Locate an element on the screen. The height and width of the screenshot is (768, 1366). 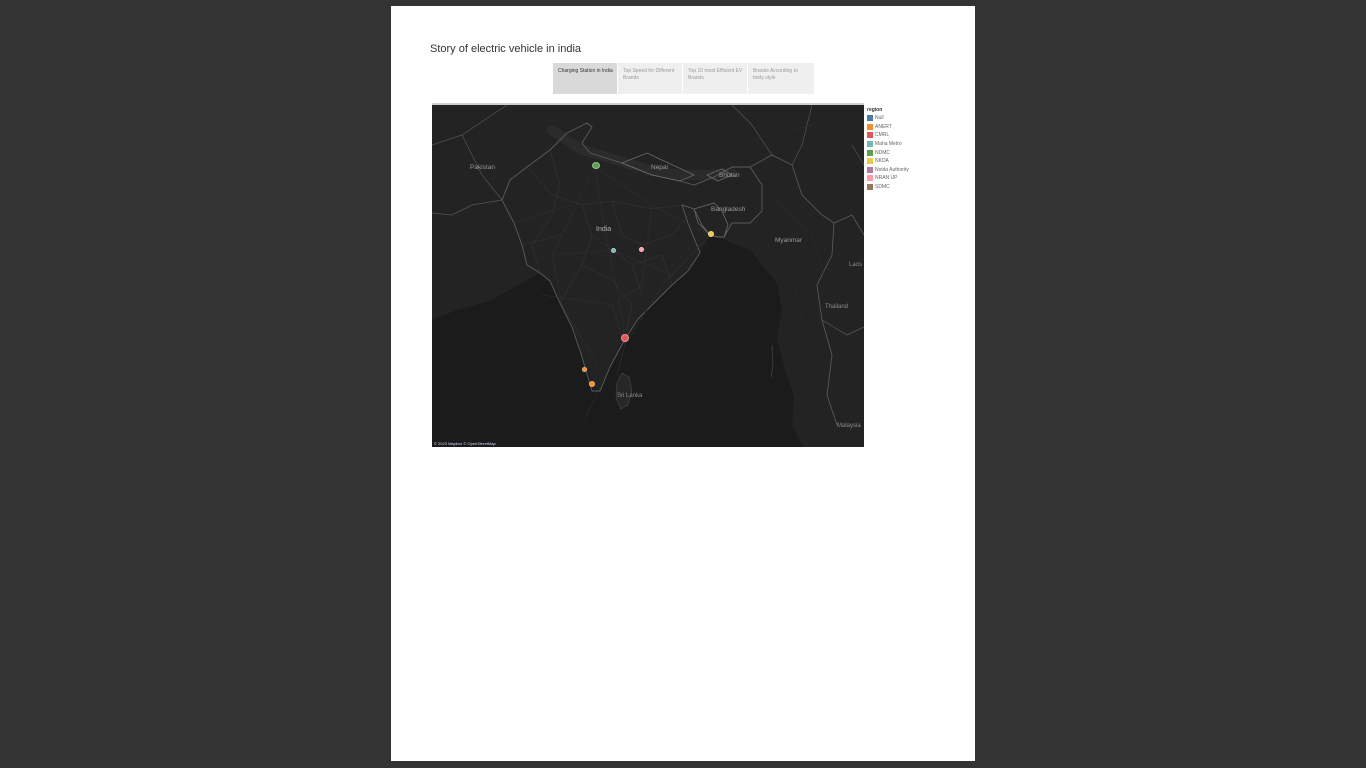
map-basemap is located at coordinates (648, 276).